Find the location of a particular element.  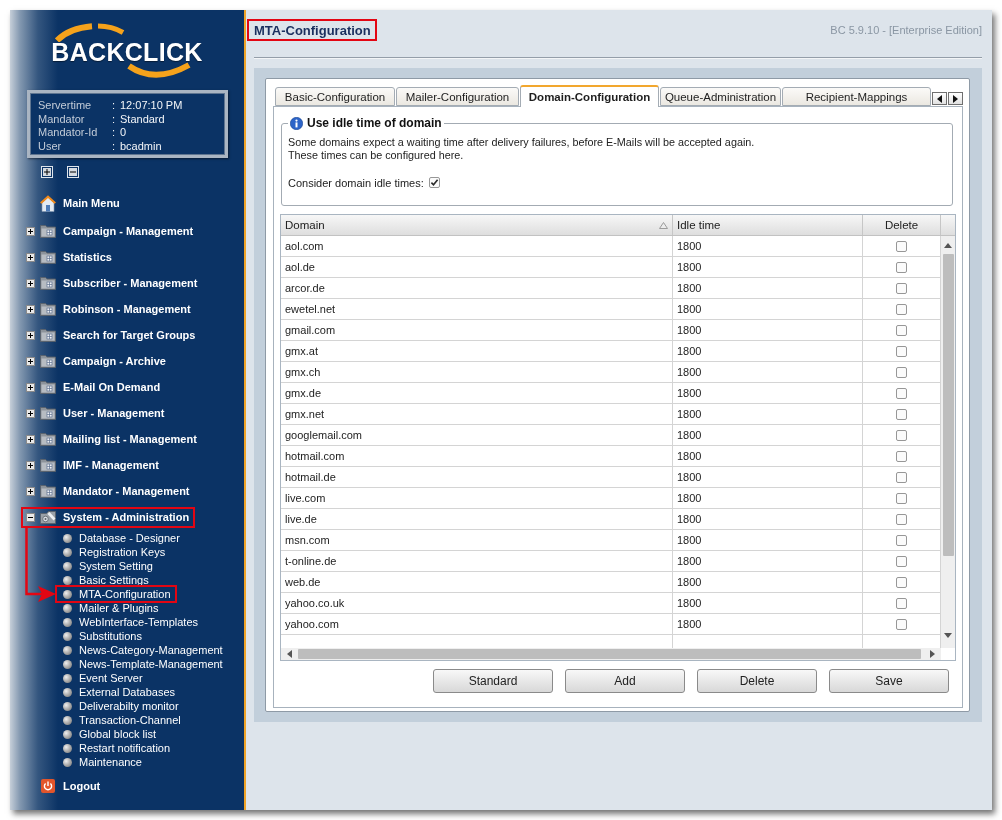

column-header: Domain is located at coordinates (477, 225).